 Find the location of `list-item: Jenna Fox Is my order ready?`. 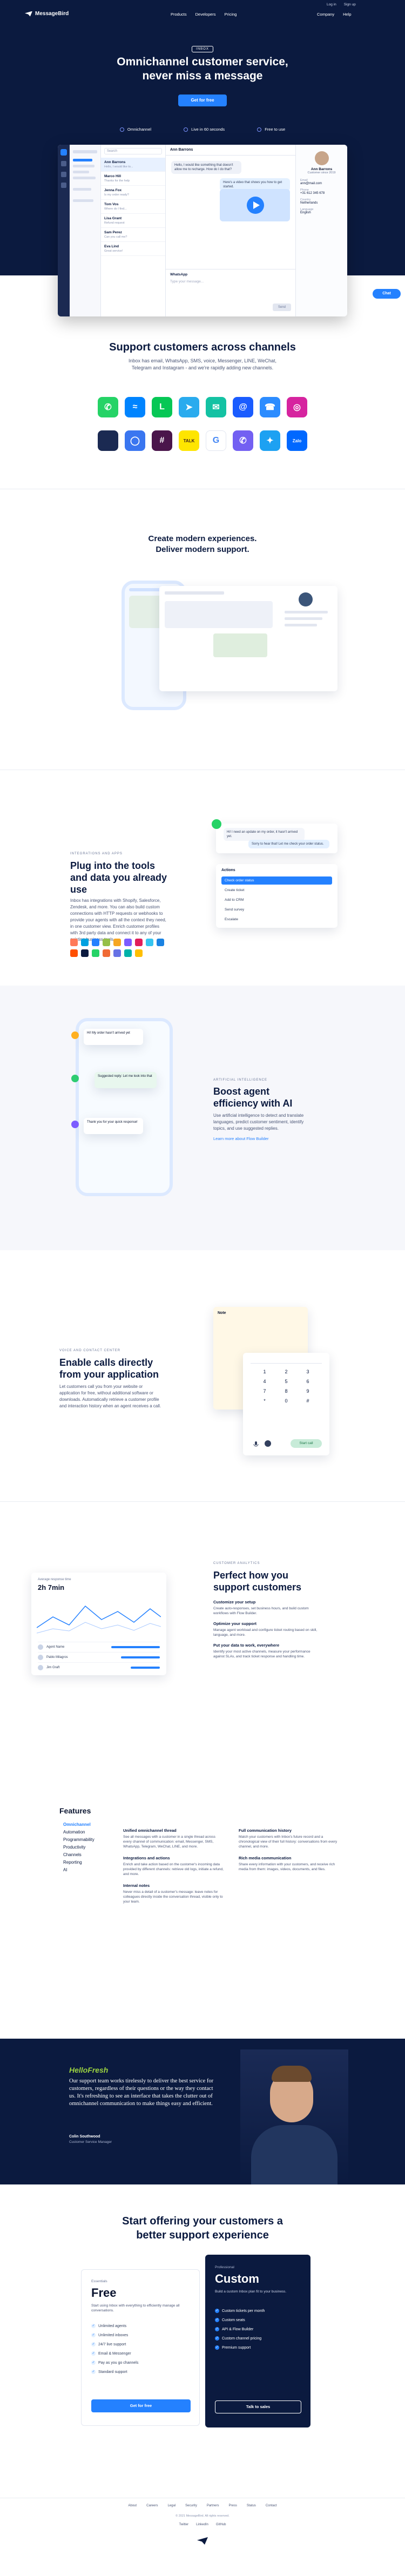

list-item: Jenna Fox Is my order ready? is located at coordinates (133, 193).